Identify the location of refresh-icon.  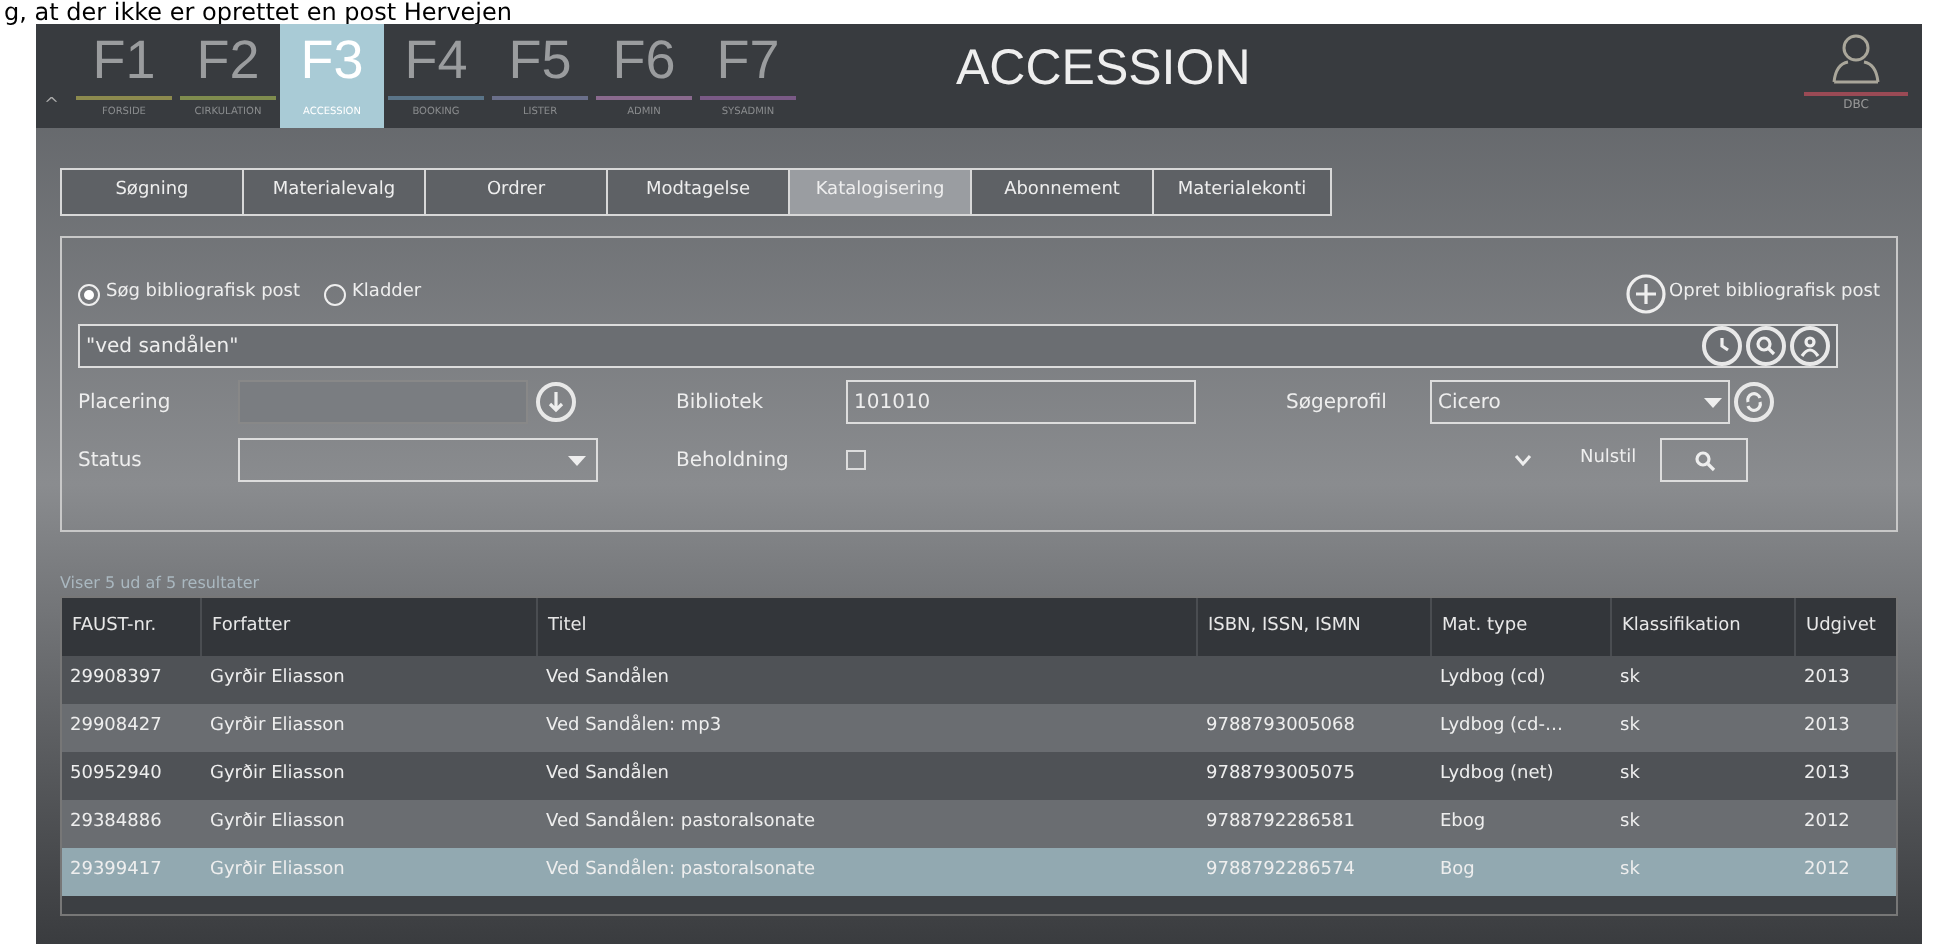
(1754, 402).